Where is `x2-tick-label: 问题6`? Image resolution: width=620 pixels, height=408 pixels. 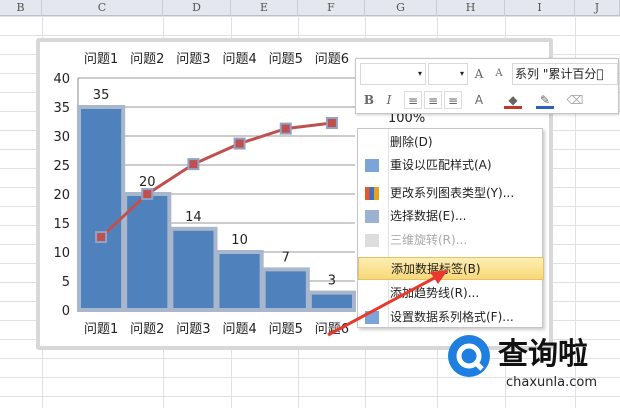
x2-tick-label: 问题6 is located at coordinates (332, 59).